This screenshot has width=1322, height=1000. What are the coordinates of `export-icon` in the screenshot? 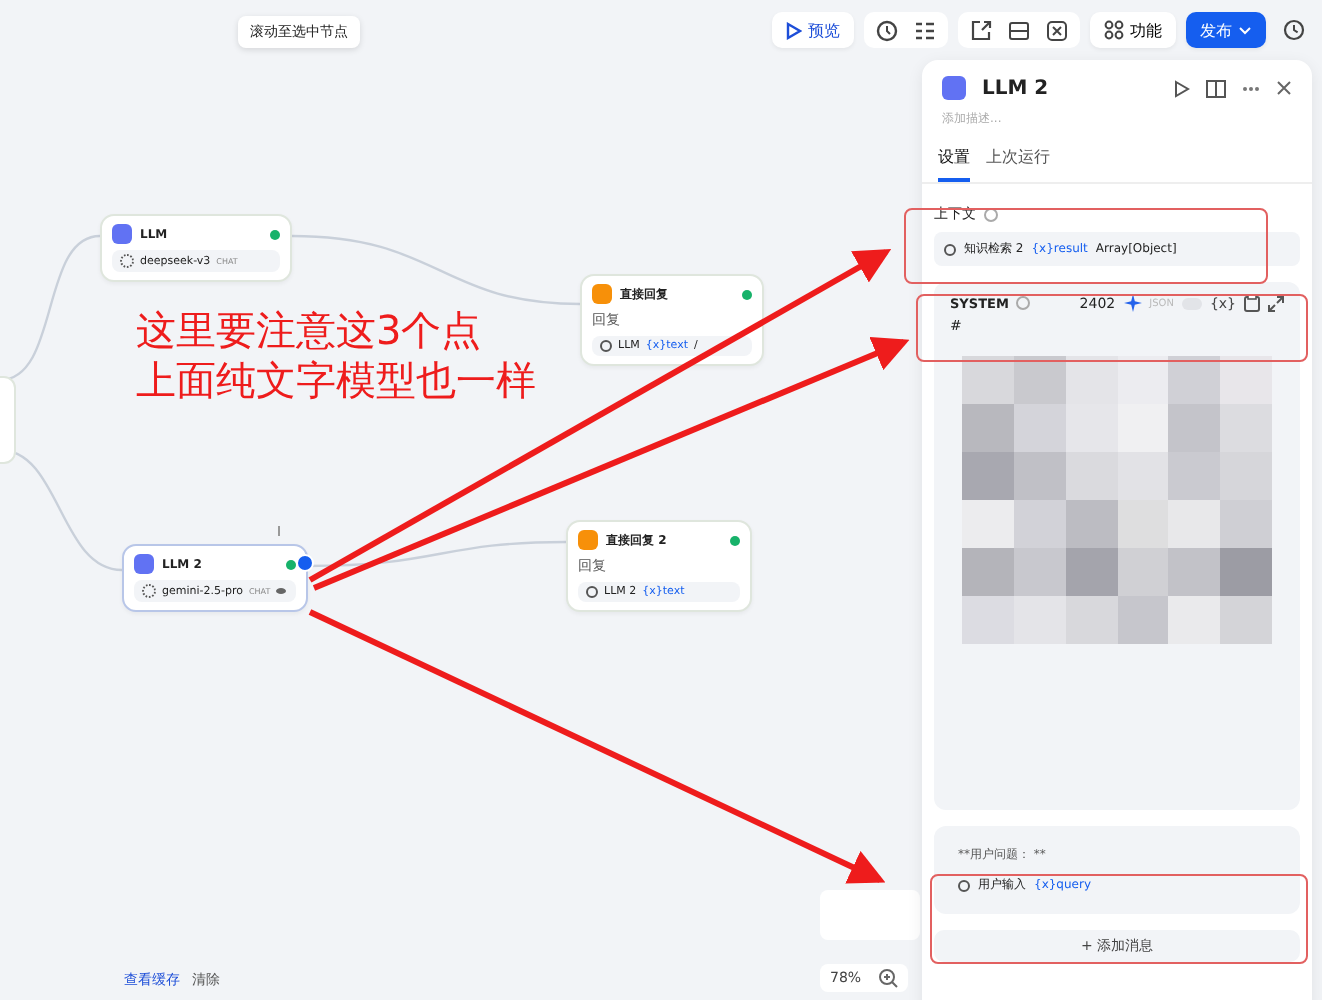 It's located at (981, 30).